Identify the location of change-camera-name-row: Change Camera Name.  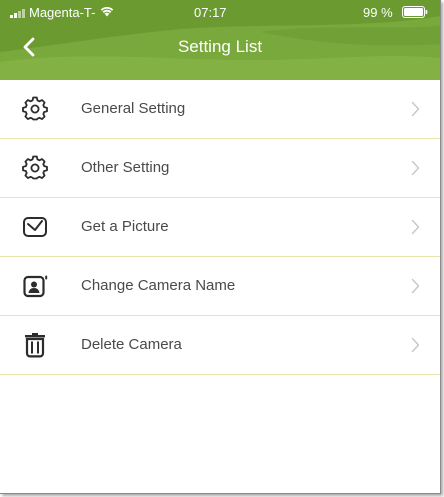
(220, 286).